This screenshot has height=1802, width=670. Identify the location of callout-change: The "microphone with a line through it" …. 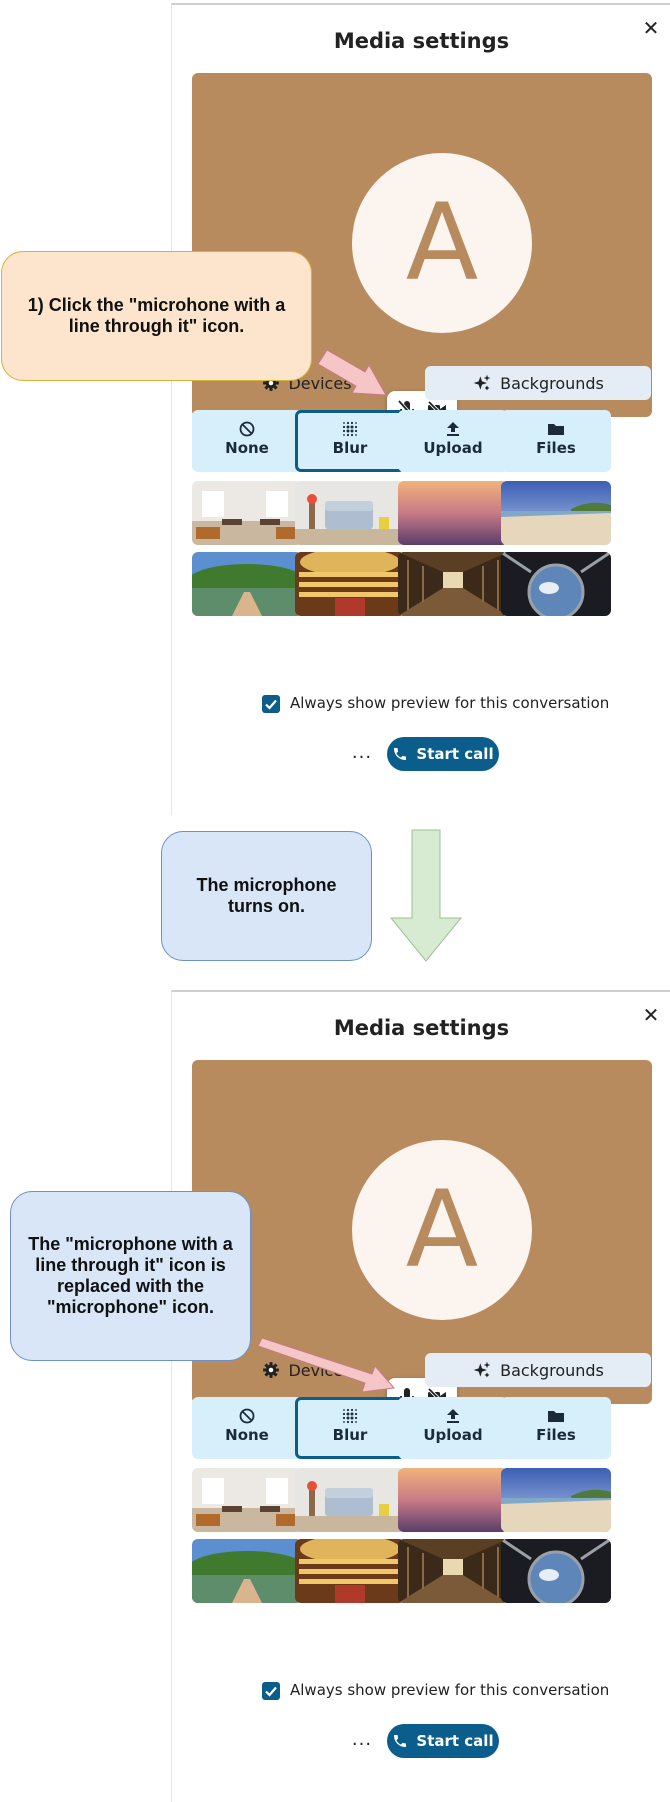
(130, 1276).